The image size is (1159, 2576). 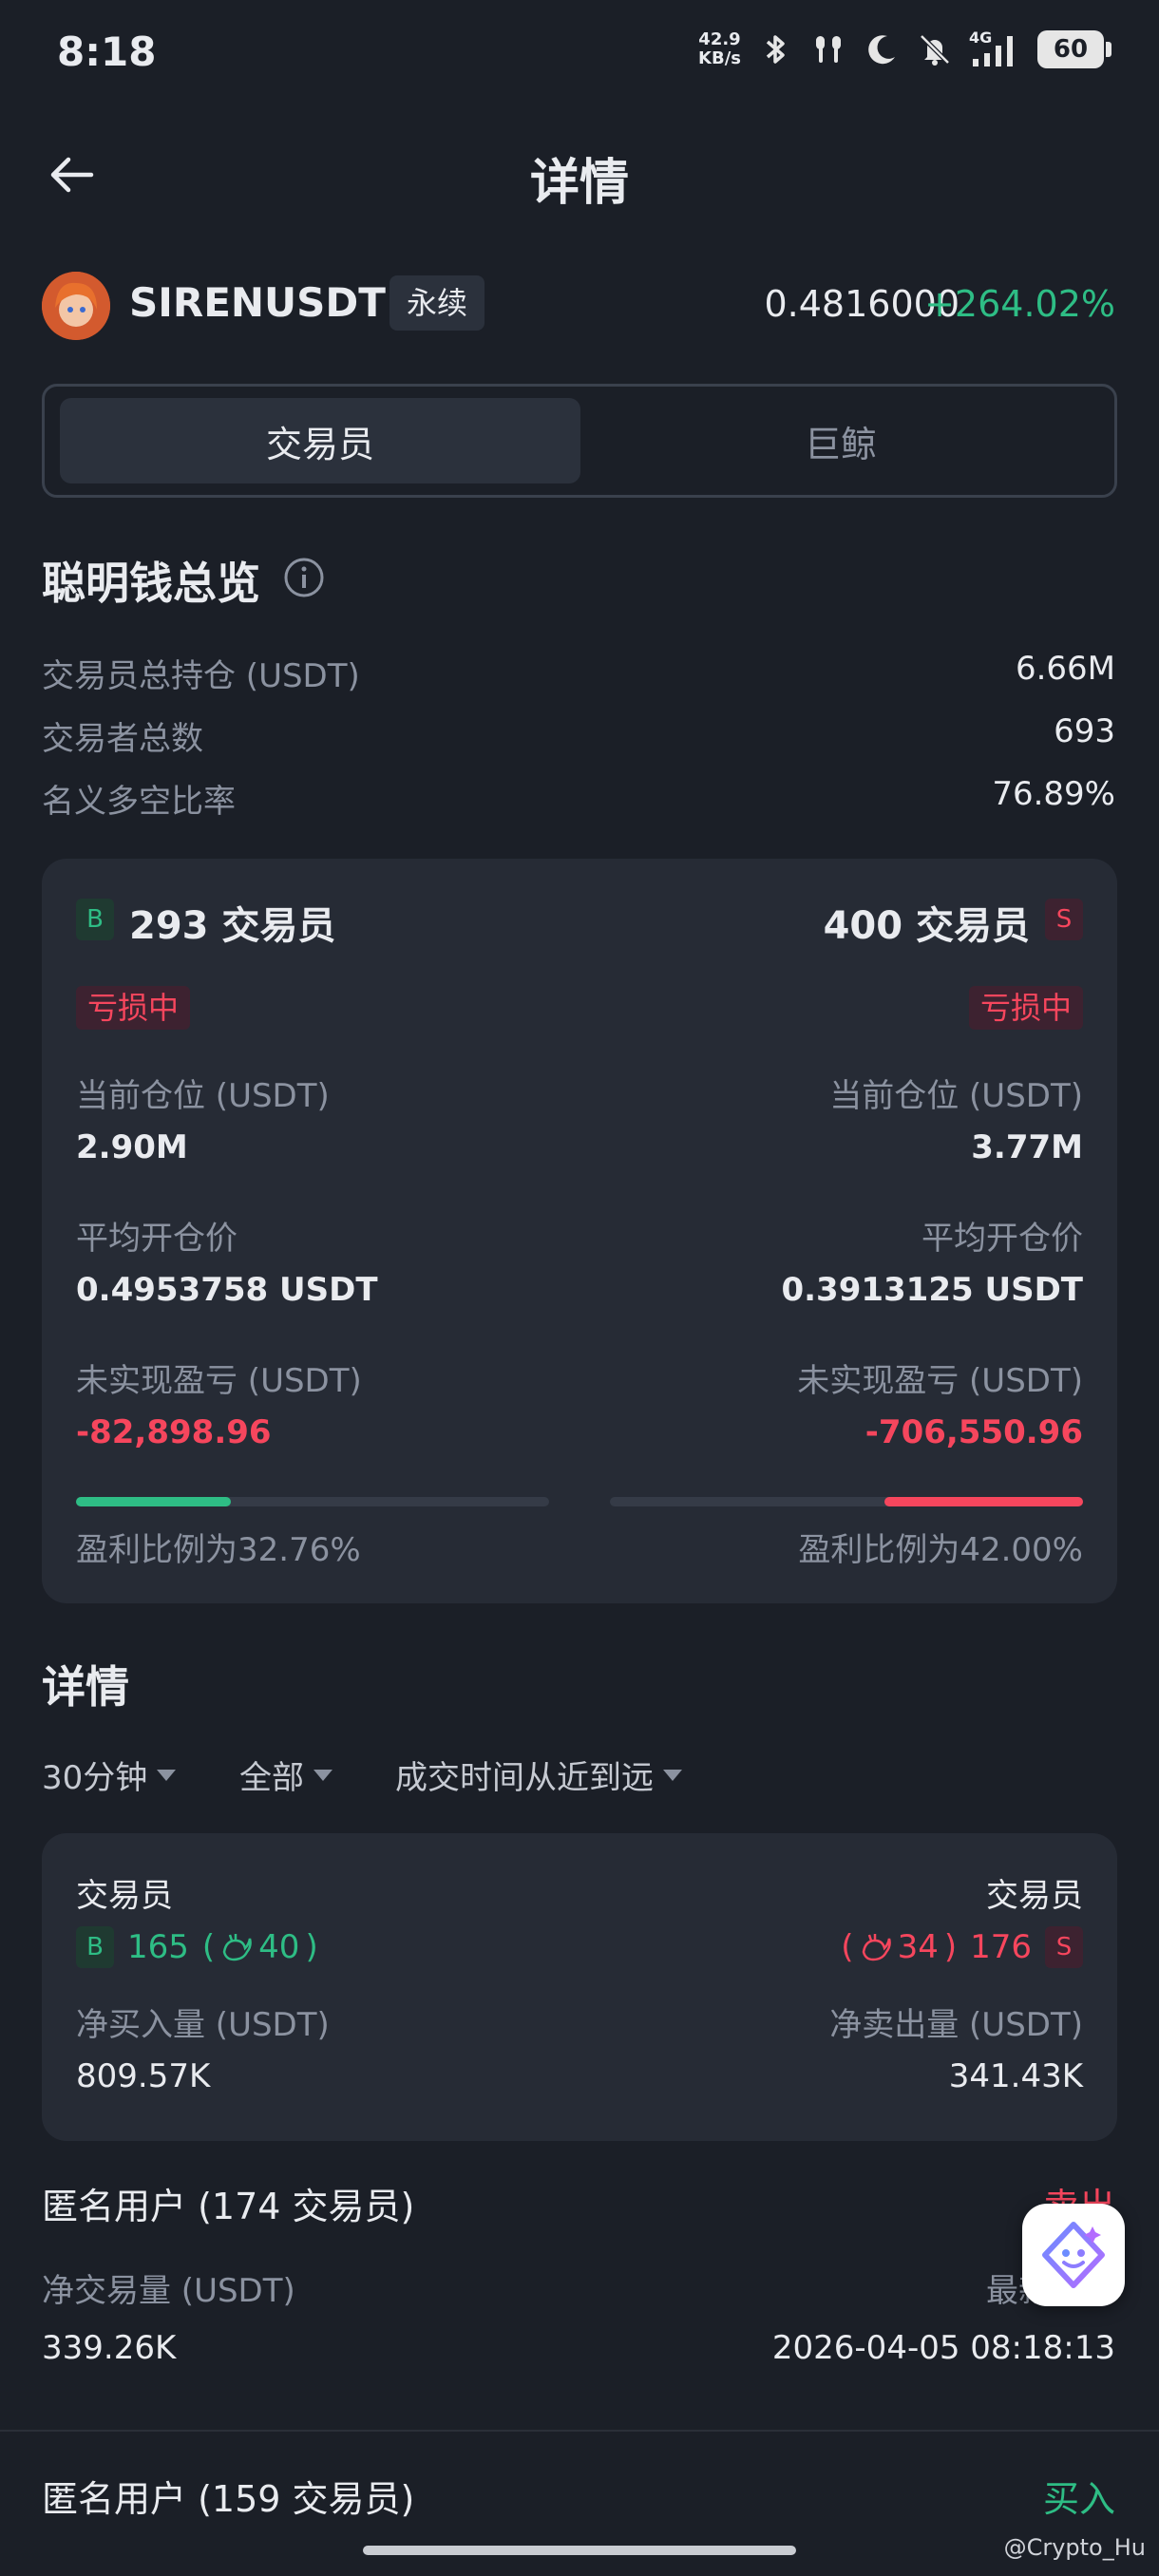 I want to click on short-avg-price-label: 平均开仓价, so click(x=1002, y=1239).